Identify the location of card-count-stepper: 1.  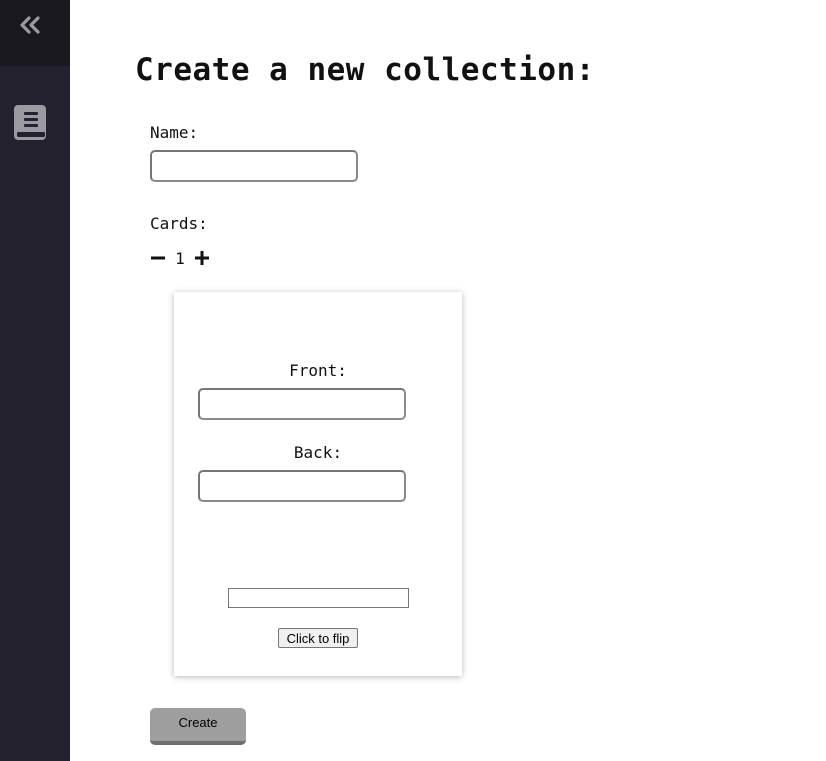
(180, 258).